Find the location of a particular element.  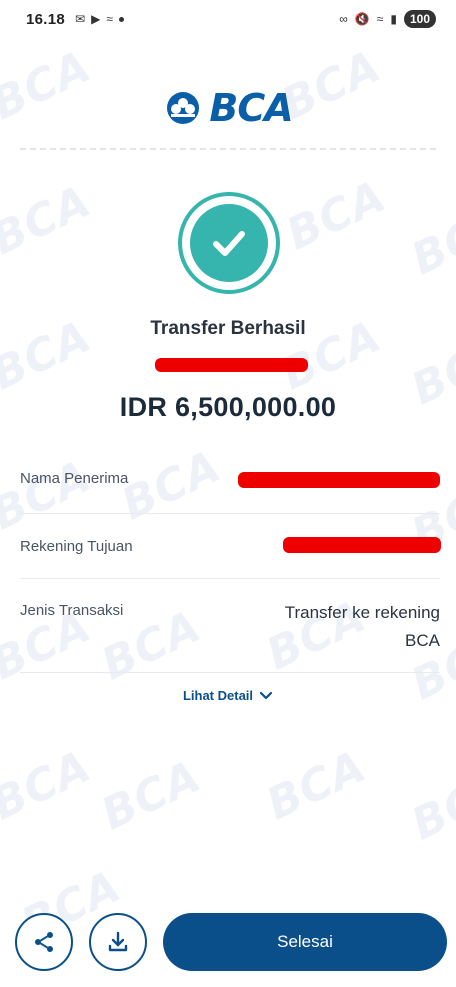

chevron-down-icon is located at coordinates (266, 695).